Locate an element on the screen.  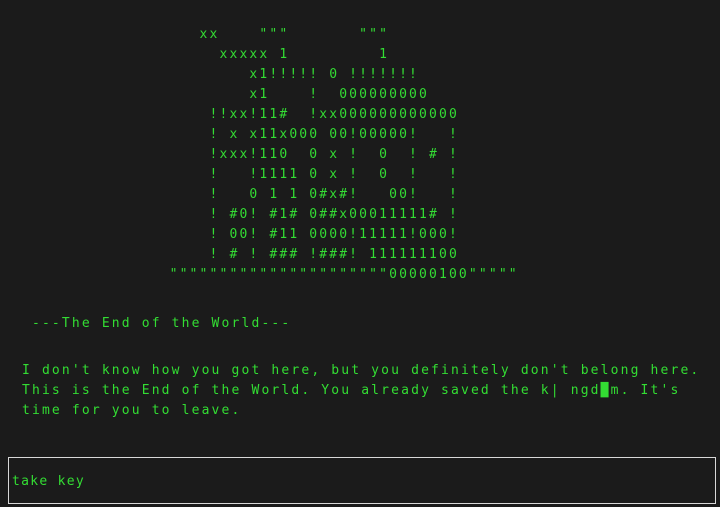
location-title: ---The End of the World--- is located at coordinates (157, 323).